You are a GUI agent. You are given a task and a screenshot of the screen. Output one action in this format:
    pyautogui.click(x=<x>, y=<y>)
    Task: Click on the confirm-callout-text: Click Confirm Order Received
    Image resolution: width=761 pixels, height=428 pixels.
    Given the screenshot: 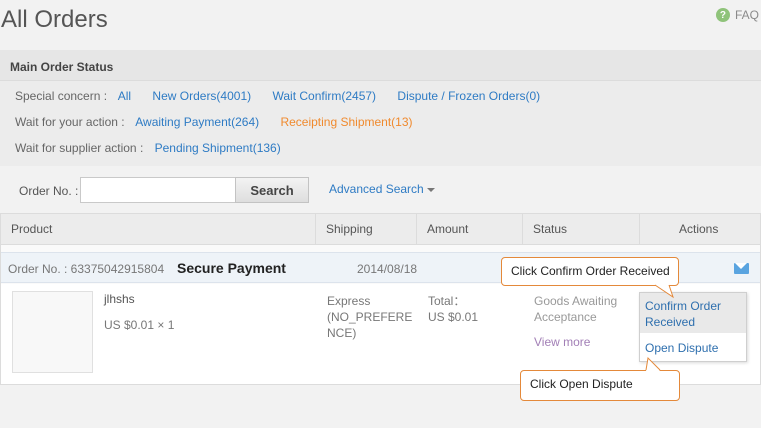 What is the action you would take?
    pyautogui.click(x=590, y=271)
    